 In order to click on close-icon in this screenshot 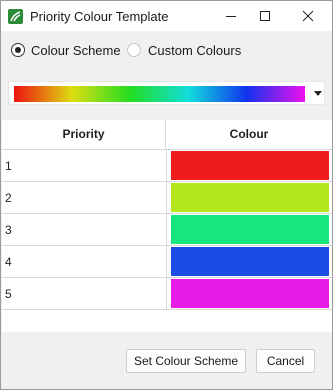, I will do `click(308, 16)`.